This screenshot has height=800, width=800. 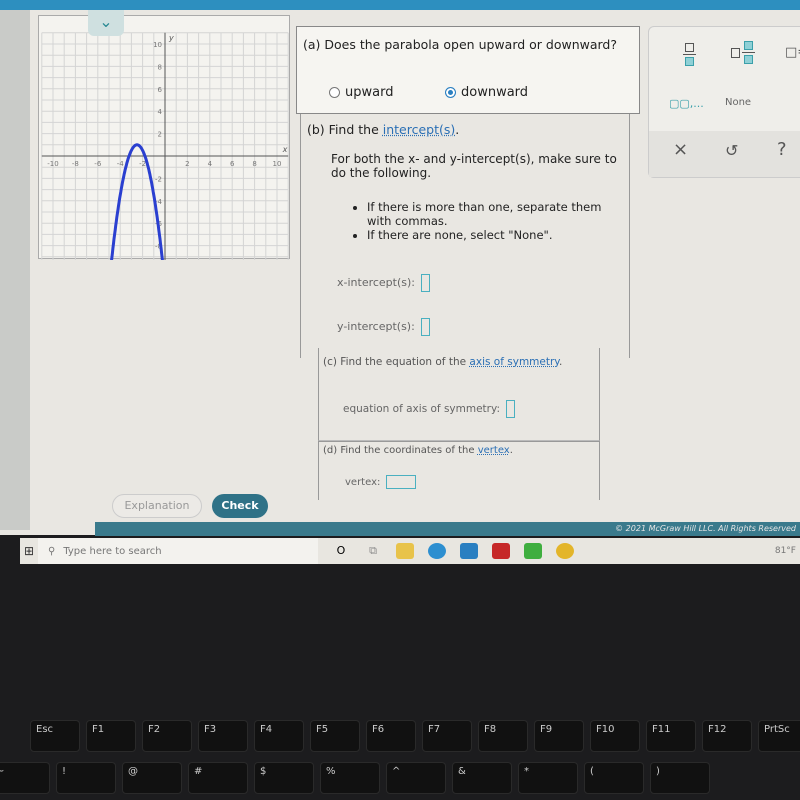 I want to click on file-explorer-icon, so click(x=405, y=551).